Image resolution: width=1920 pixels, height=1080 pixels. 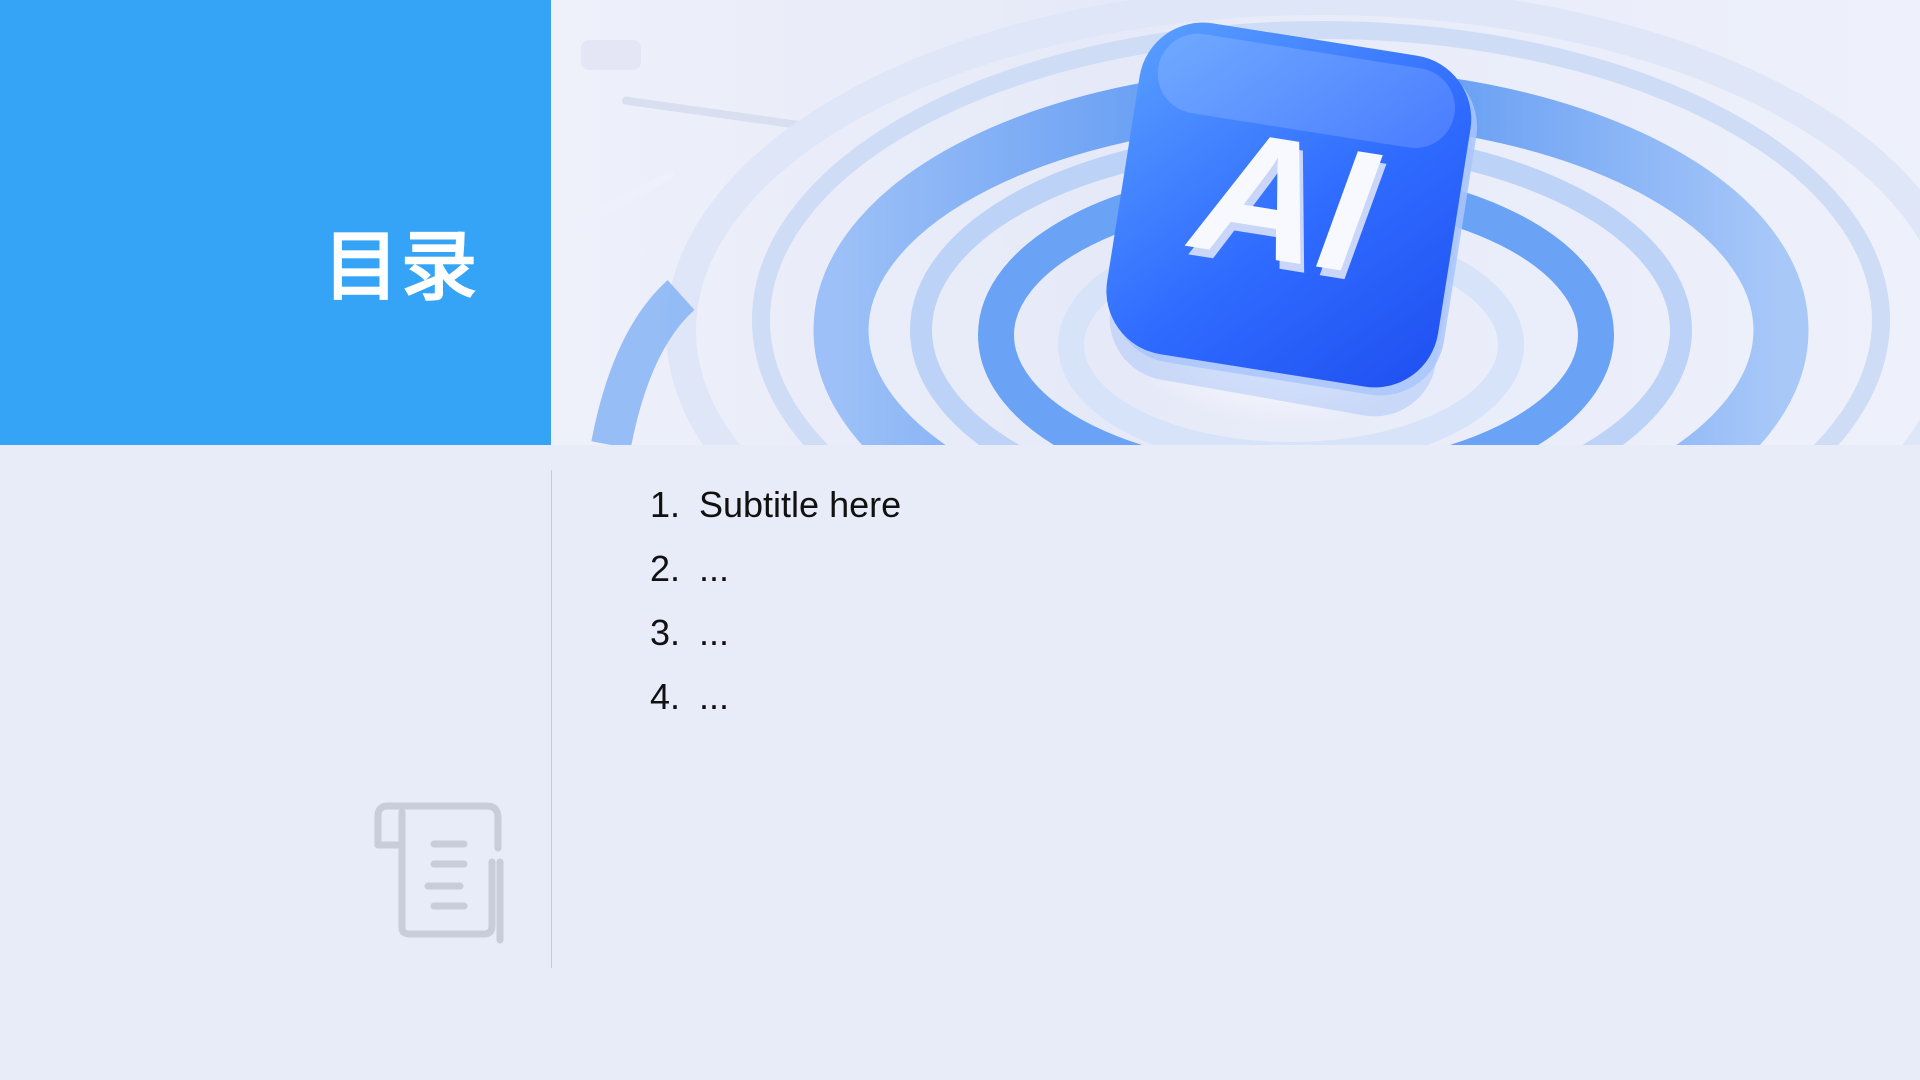 I want to click on item-number: 4., so click(x=664, y=696).